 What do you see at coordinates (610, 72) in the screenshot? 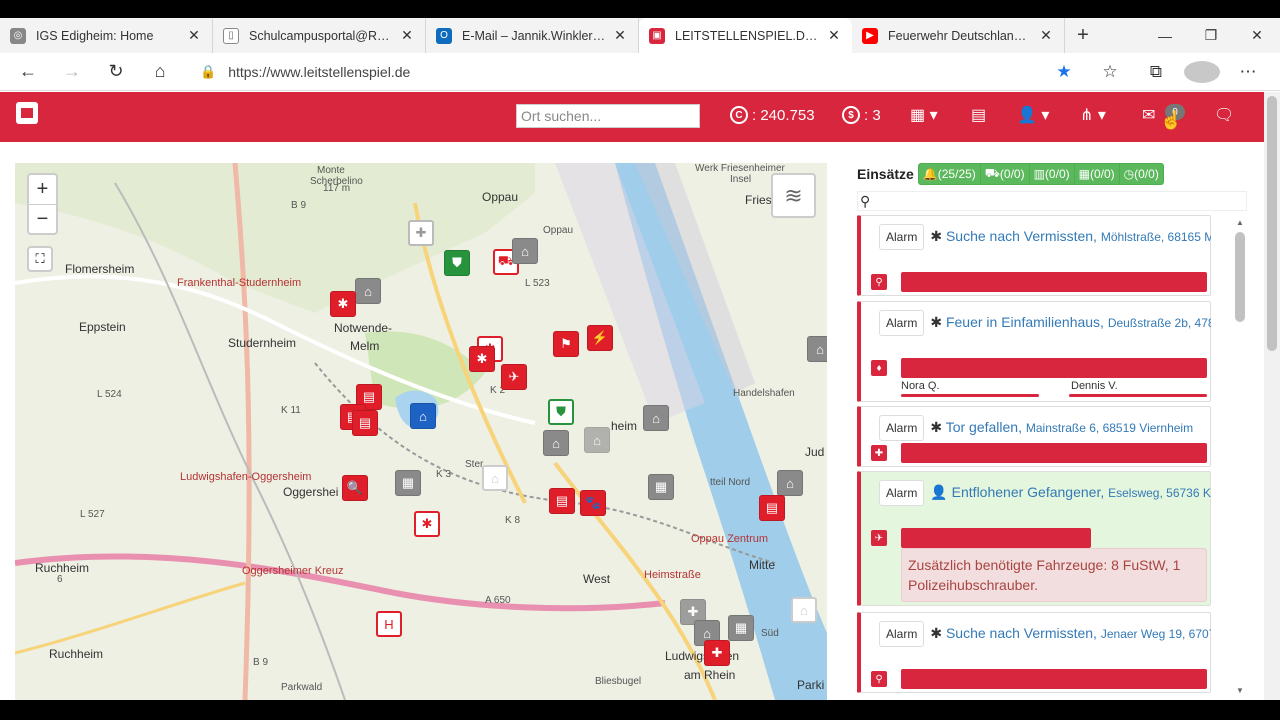
I see `url-field: 🔒 https://www.leitstellenspiel.de` at bounding box center [610, 72].